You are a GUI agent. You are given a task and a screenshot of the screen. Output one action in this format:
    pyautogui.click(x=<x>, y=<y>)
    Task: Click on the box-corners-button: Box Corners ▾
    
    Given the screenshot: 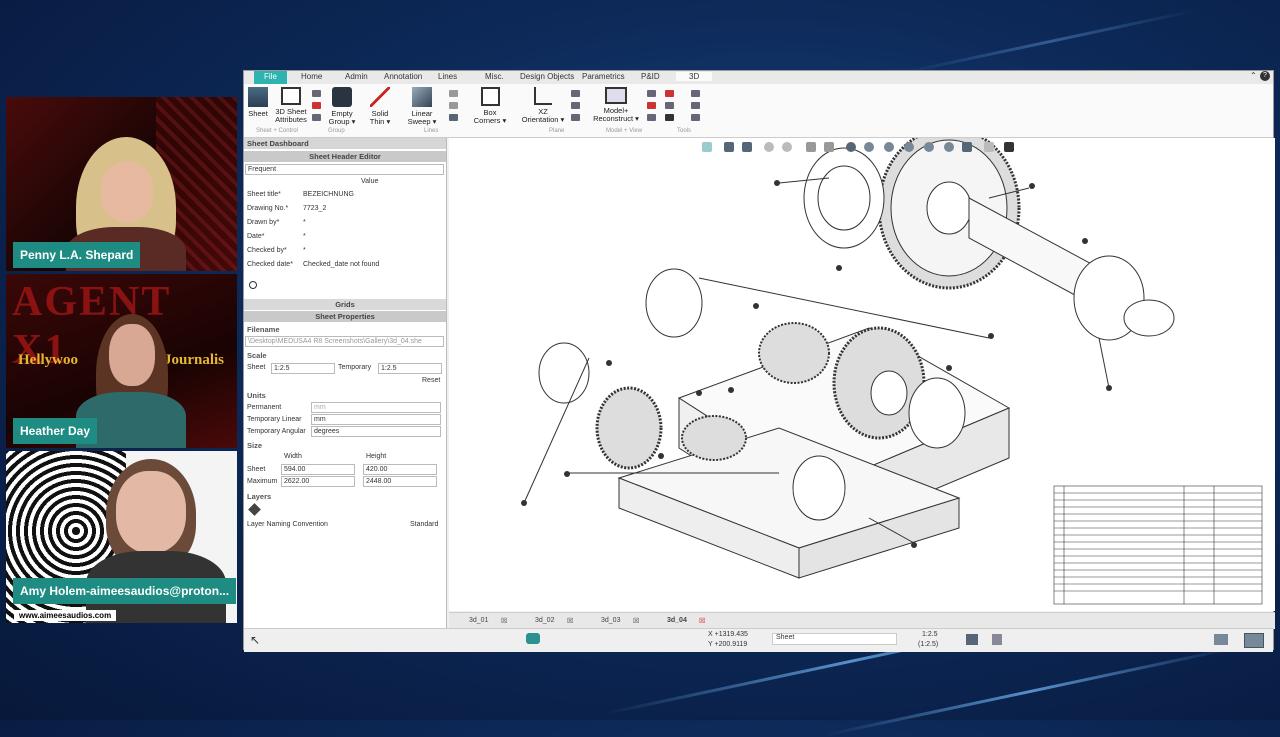 What is the action you would take?
    pyautogui.click(x=490, y=106)
    